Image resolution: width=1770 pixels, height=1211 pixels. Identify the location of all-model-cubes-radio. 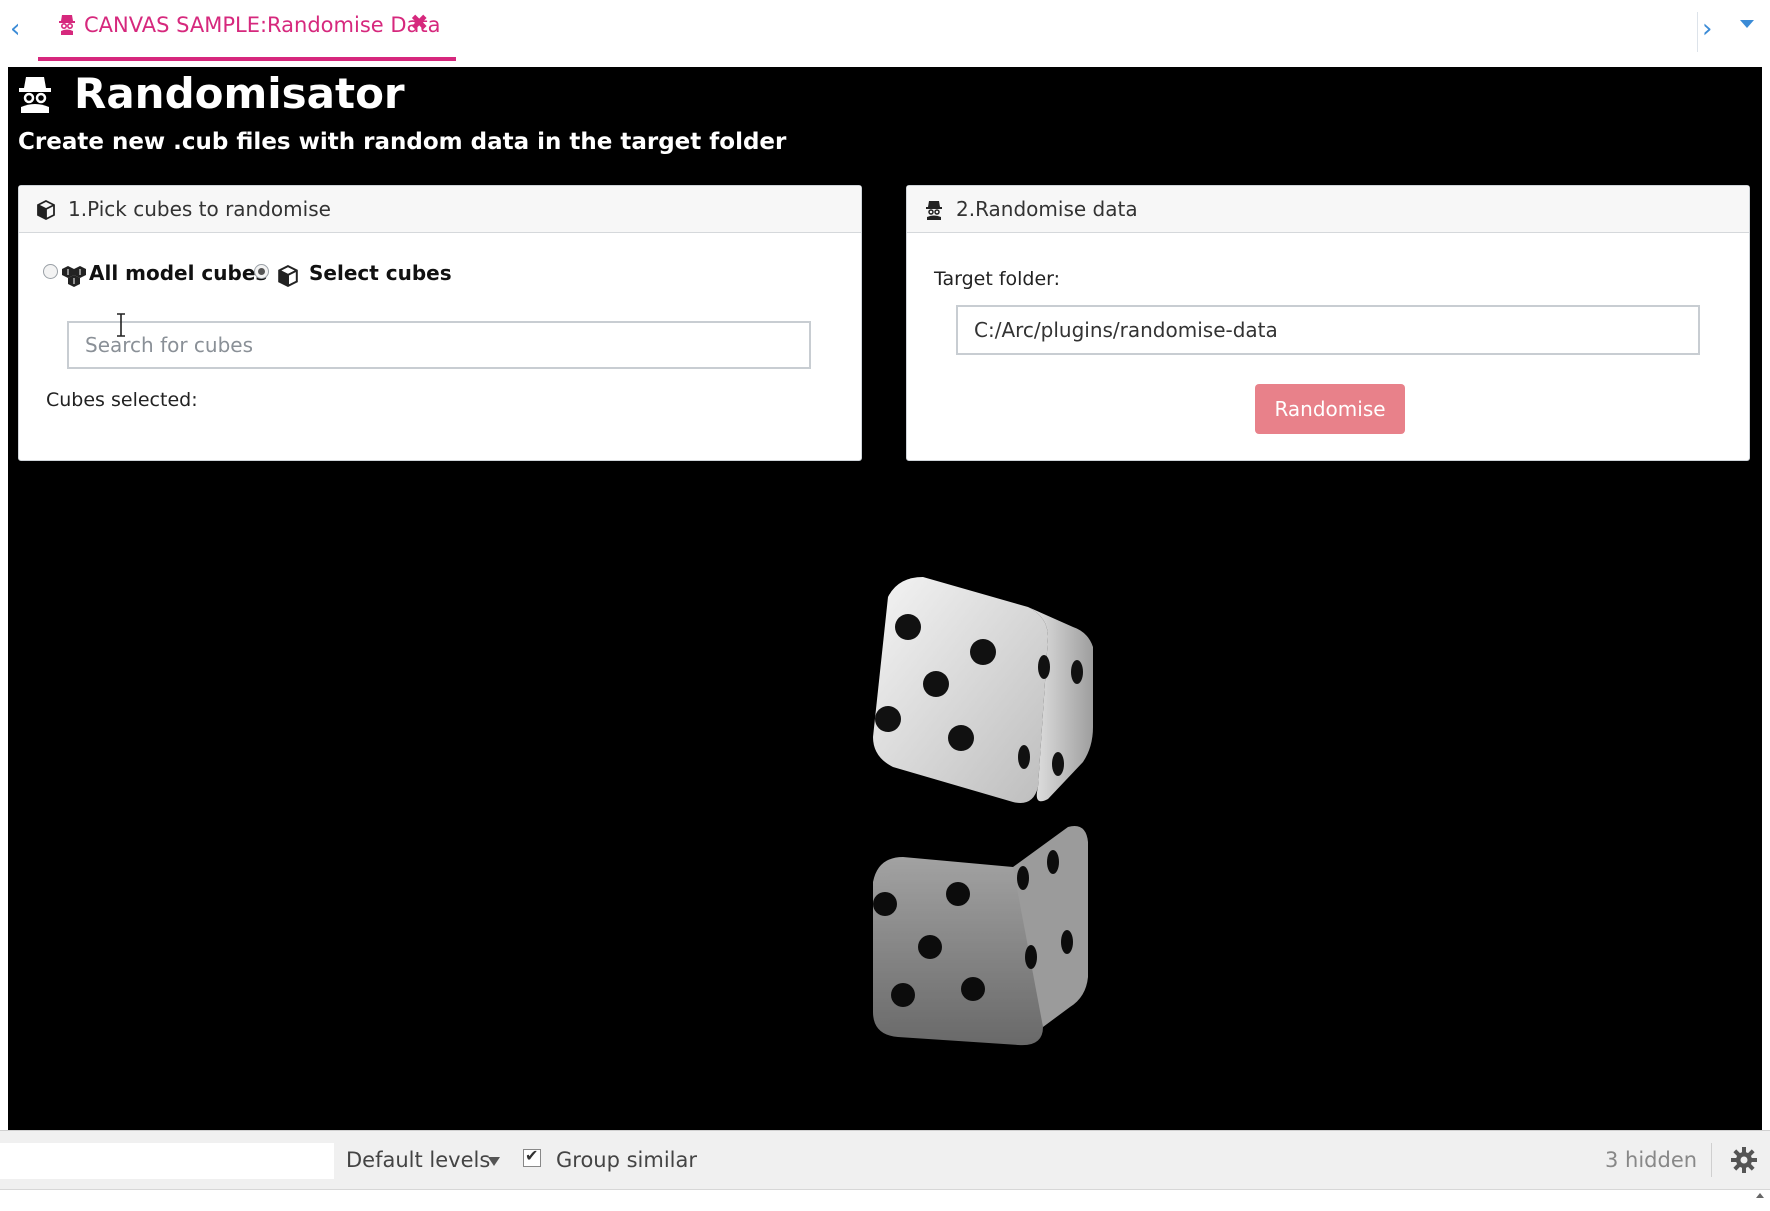
(50, 271).